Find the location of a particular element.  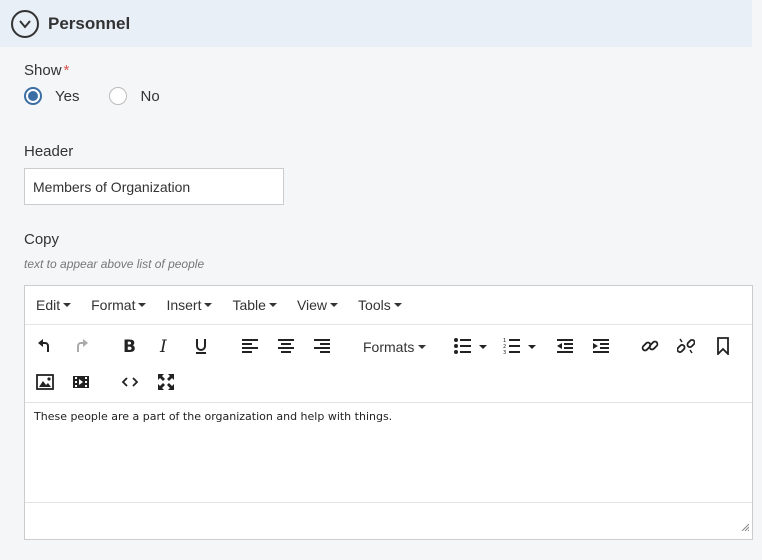

chevron-down-icon is located at coordinates (25, 23).